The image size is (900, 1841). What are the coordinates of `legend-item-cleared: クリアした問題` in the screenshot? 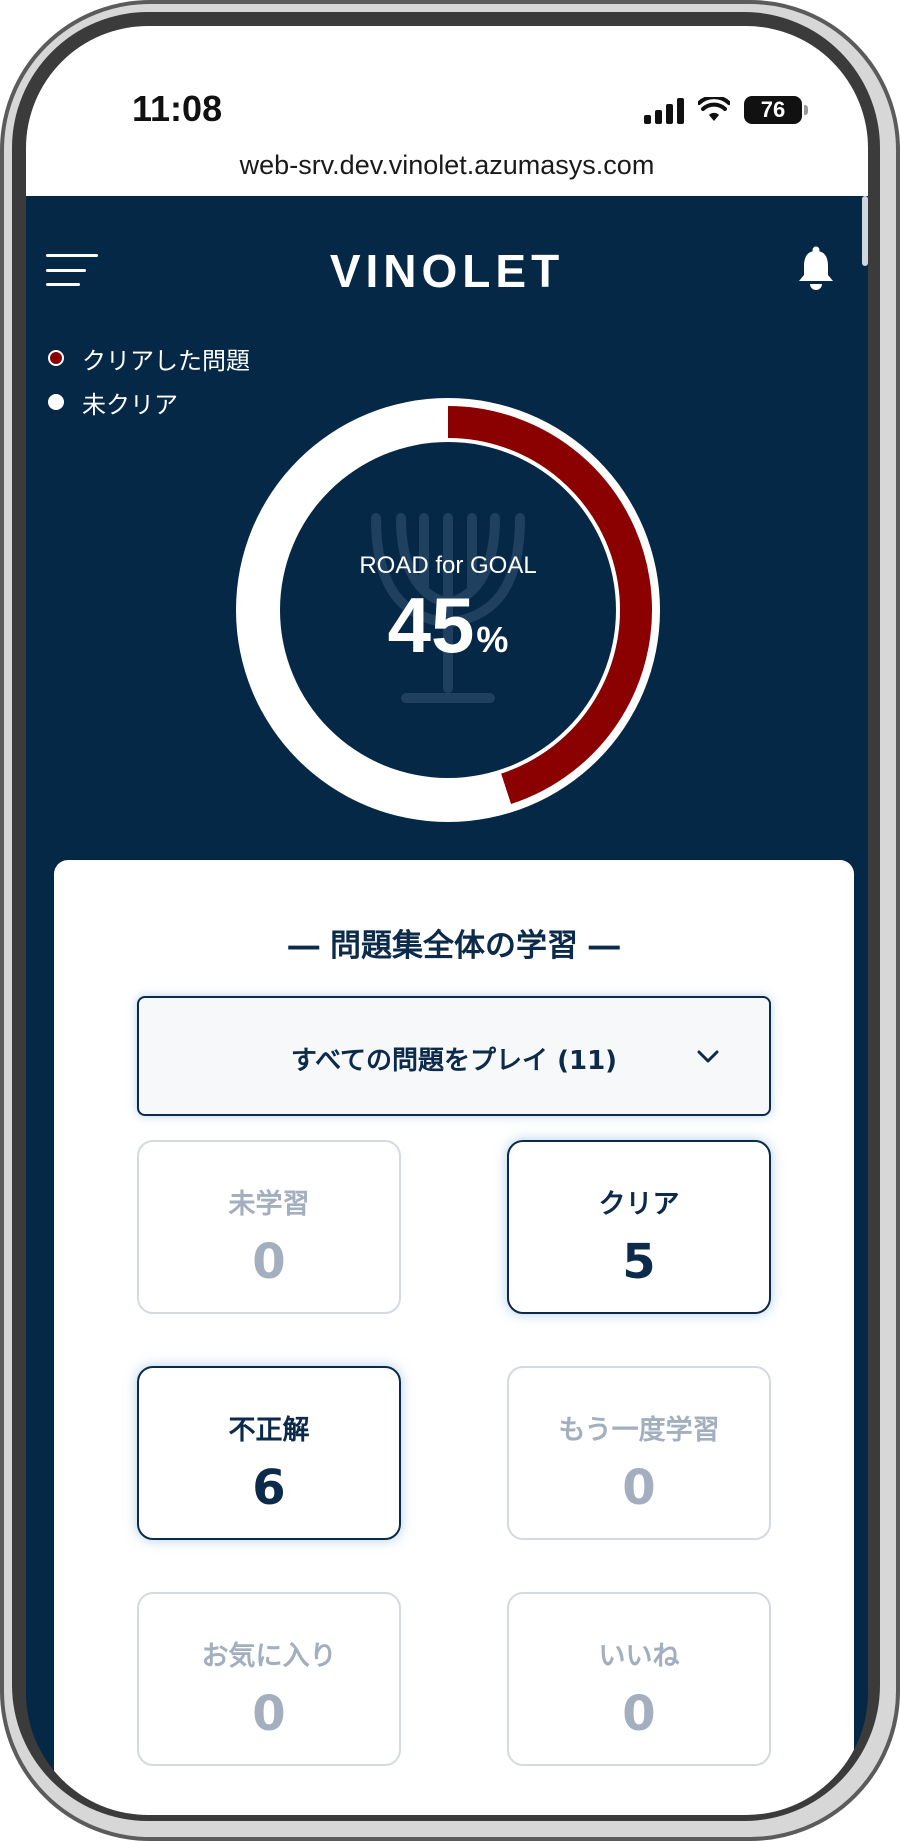 It's located at (149, 358).